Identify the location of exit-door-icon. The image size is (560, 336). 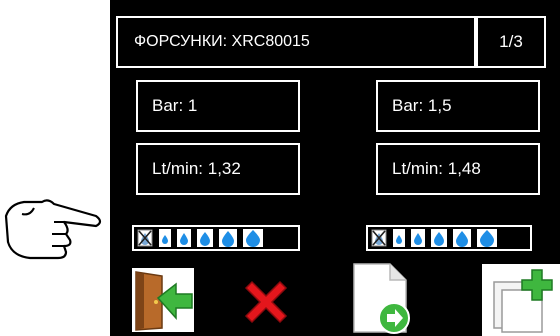
(163, 300).